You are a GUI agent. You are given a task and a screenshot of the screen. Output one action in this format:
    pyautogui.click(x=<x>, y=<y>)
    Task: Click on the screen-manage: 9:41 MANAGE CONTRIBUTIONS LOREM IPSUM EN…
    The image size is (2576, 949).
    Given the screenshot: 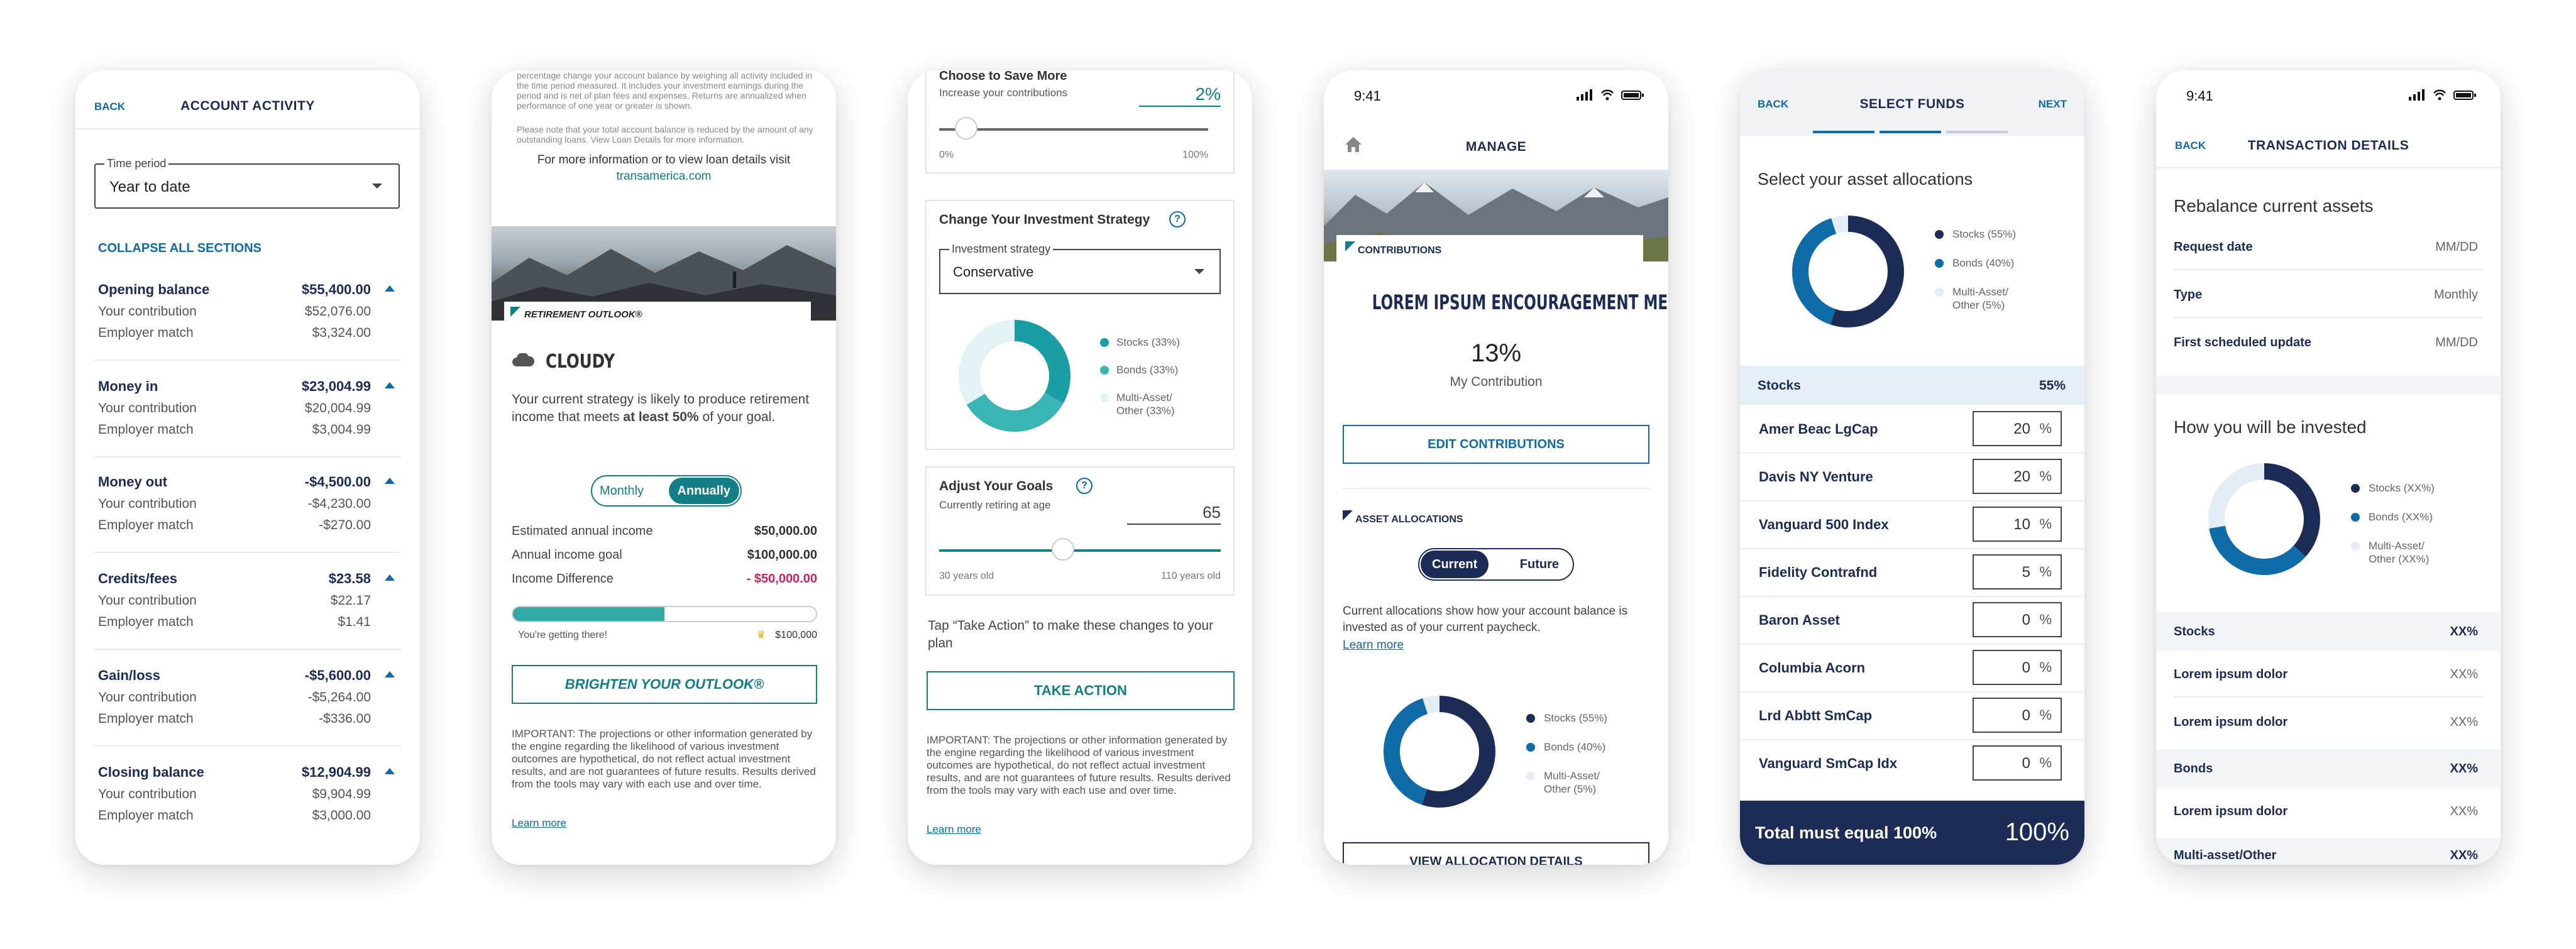 What is the action you would take?
    pyautogui.click(x=1496, y=467)
    